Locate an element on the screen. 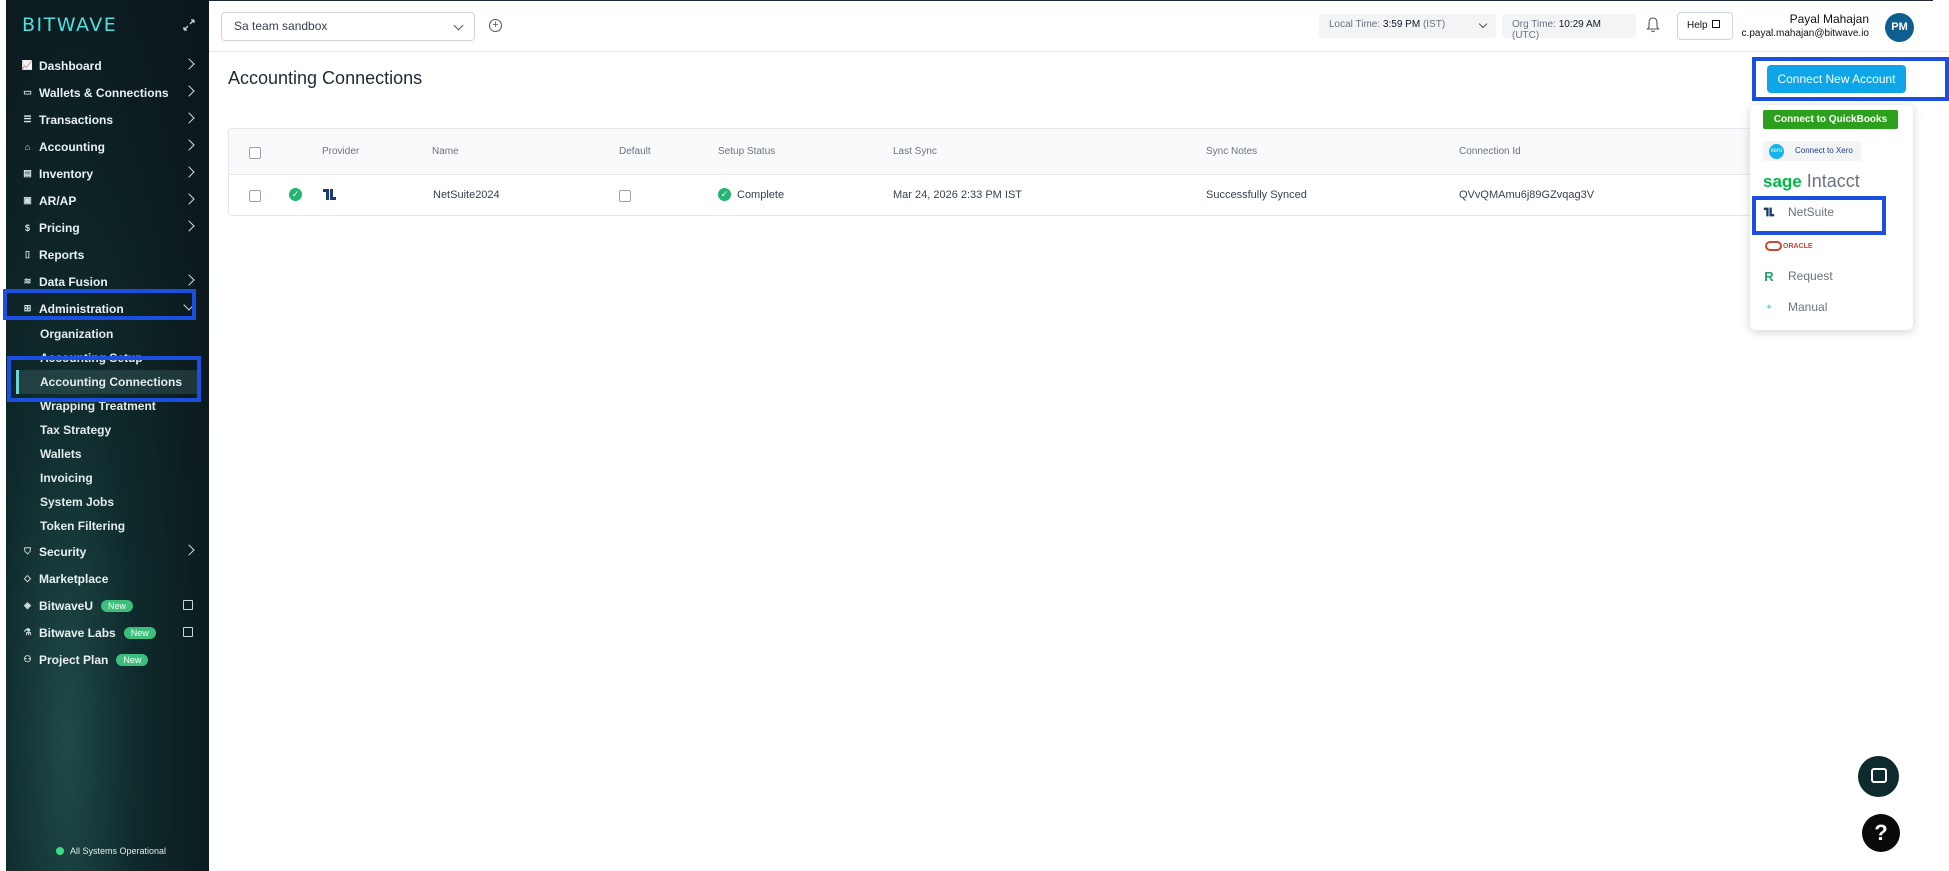 The height and width of the screenshot is (871, 1949). sidebar-item-label: Reports is located at coordinates (62, 254).